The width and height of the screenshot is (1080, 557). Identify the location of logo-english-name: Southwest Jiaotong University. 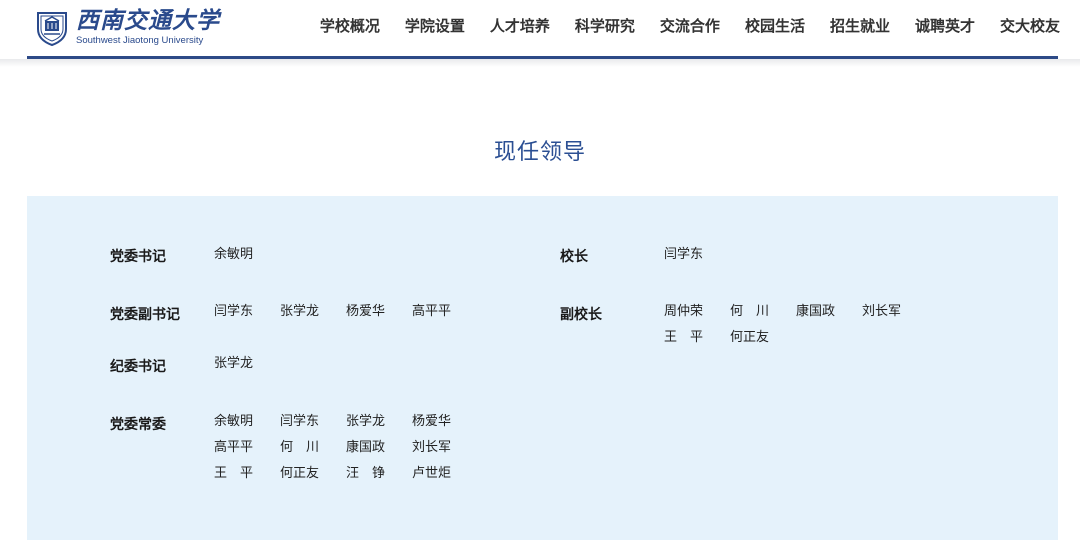
(140, 40).